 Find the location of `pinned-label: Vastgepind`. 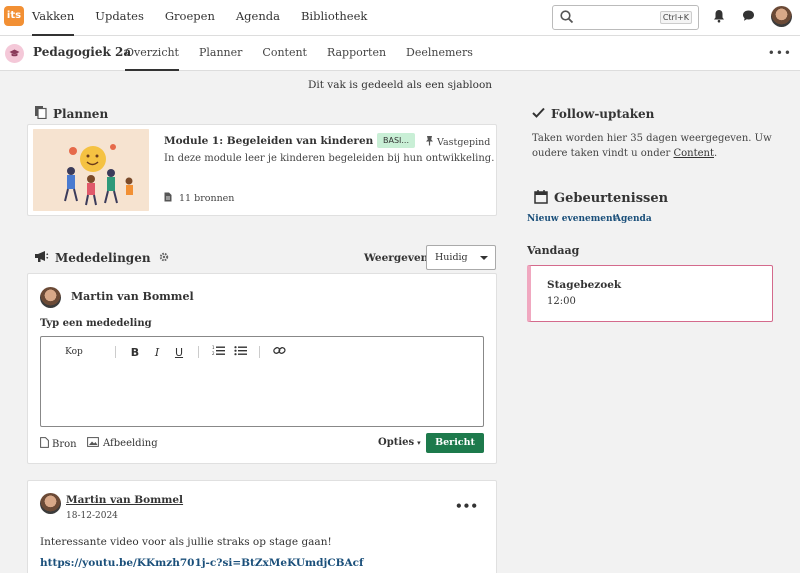

pinned-label: Vastgepind is located at coordinates (457, 142).